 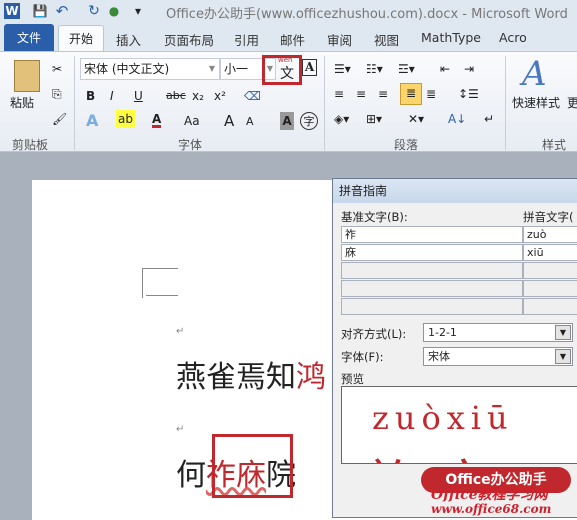 What do you see at coordinates (432, 252) in the screenshot?
I see `base-text-field: 庥` at bounding box center [432, 252].